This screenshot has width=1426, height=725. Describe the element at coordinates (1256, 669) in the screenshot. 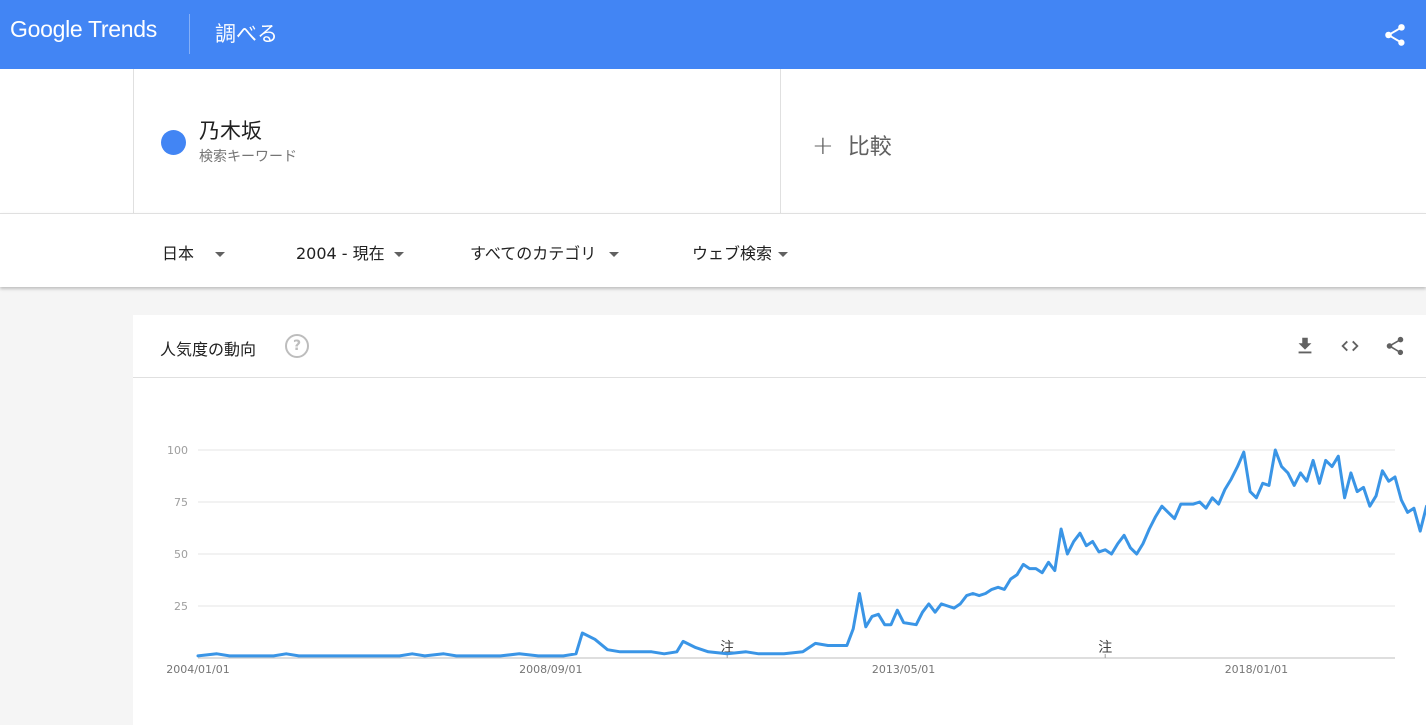

I see `x-tick-label: 2018/01/01` at that location.